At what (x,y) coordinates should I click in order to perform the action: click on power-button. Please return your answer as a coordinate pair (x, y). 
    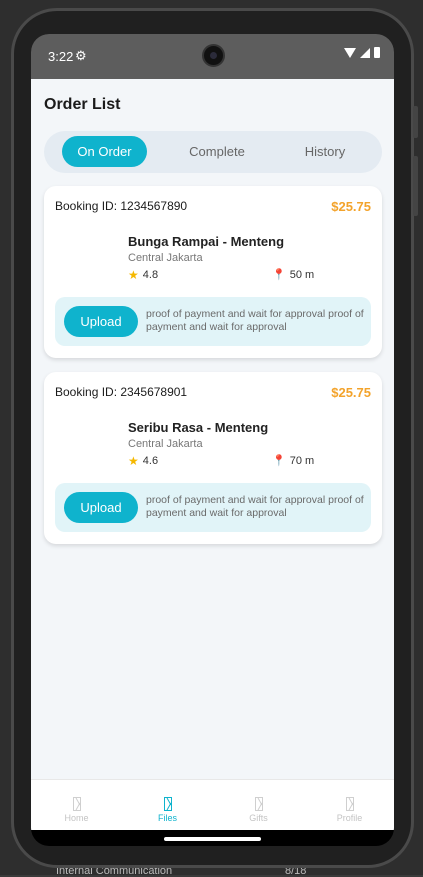
    Looking at the image, I should click on (415, 186).